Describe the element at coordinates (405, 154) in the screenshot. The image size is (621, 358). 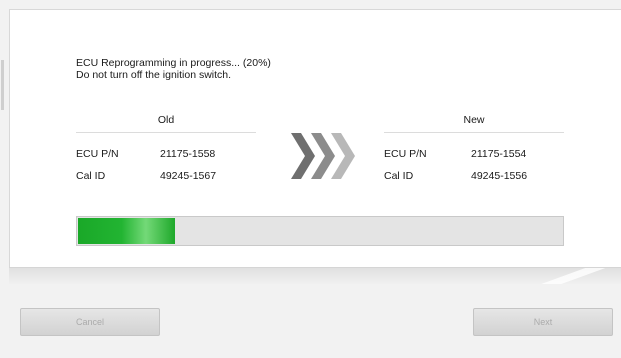
I see `new-ecu-pn-label: ECU P/N` at that location.